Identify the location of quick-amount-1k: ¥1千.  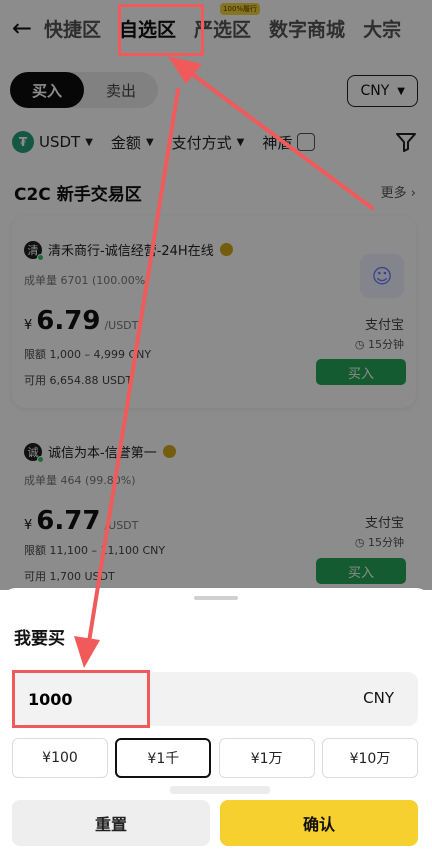
(163, 758).